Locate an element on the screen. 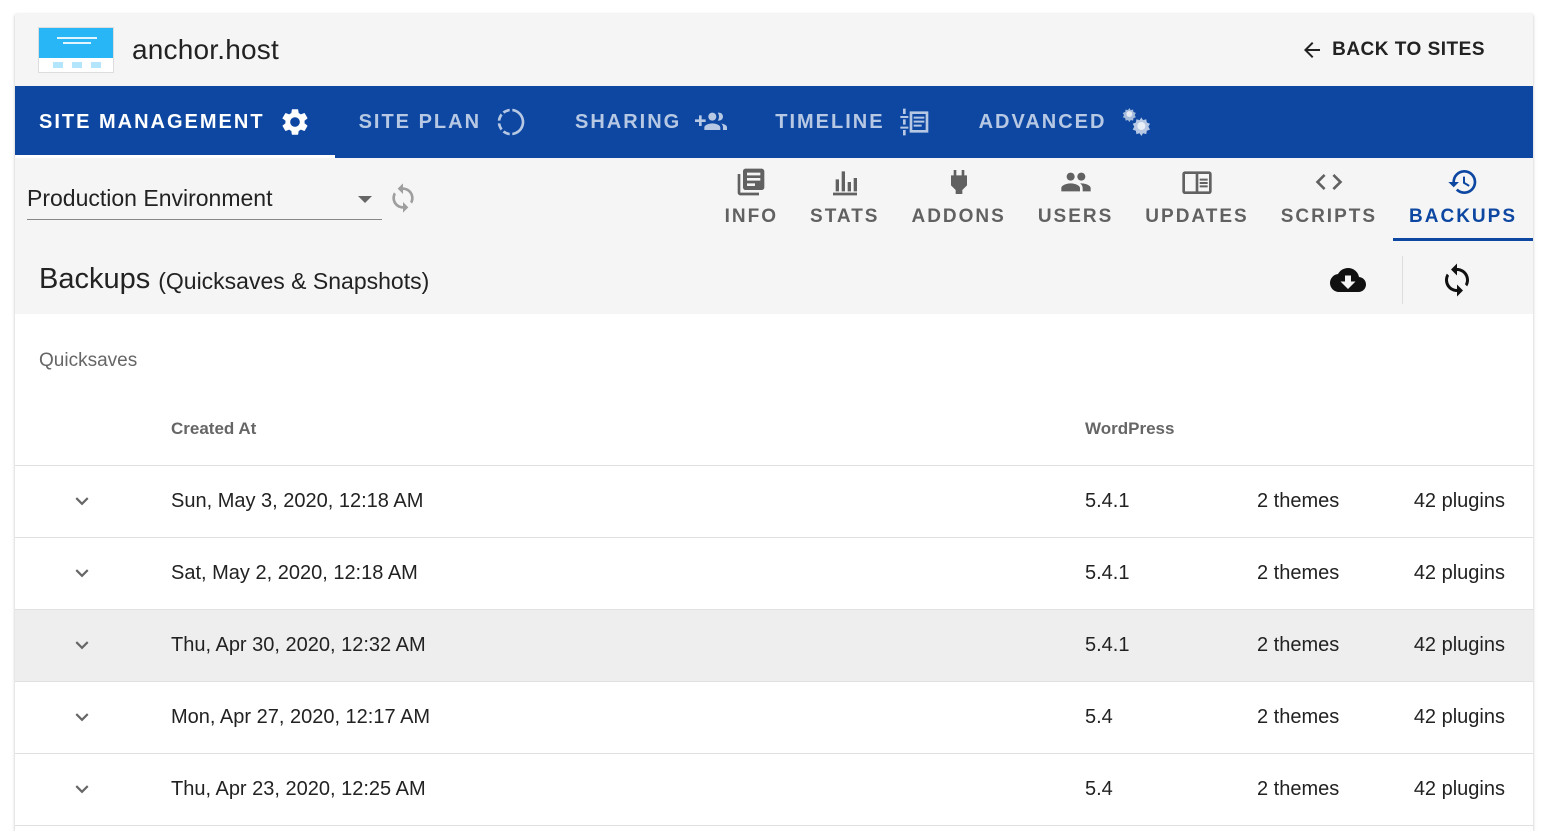  refresh-backups-button is located at coordinates (1457, 280).